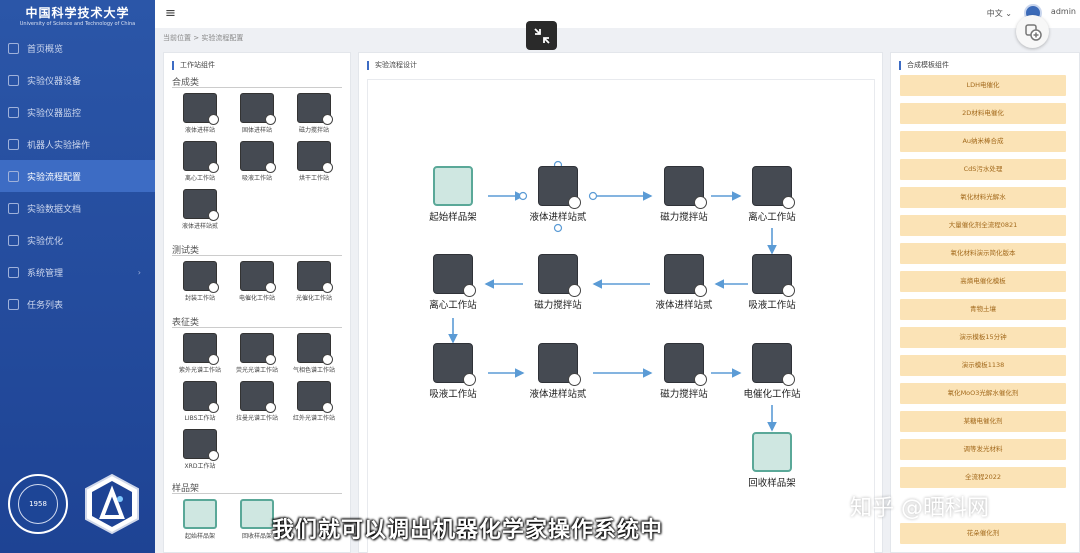 The image size is (1080, 553). I want to click on sidebar-item-data-docs: 实验数据文档, so click(77, 208).